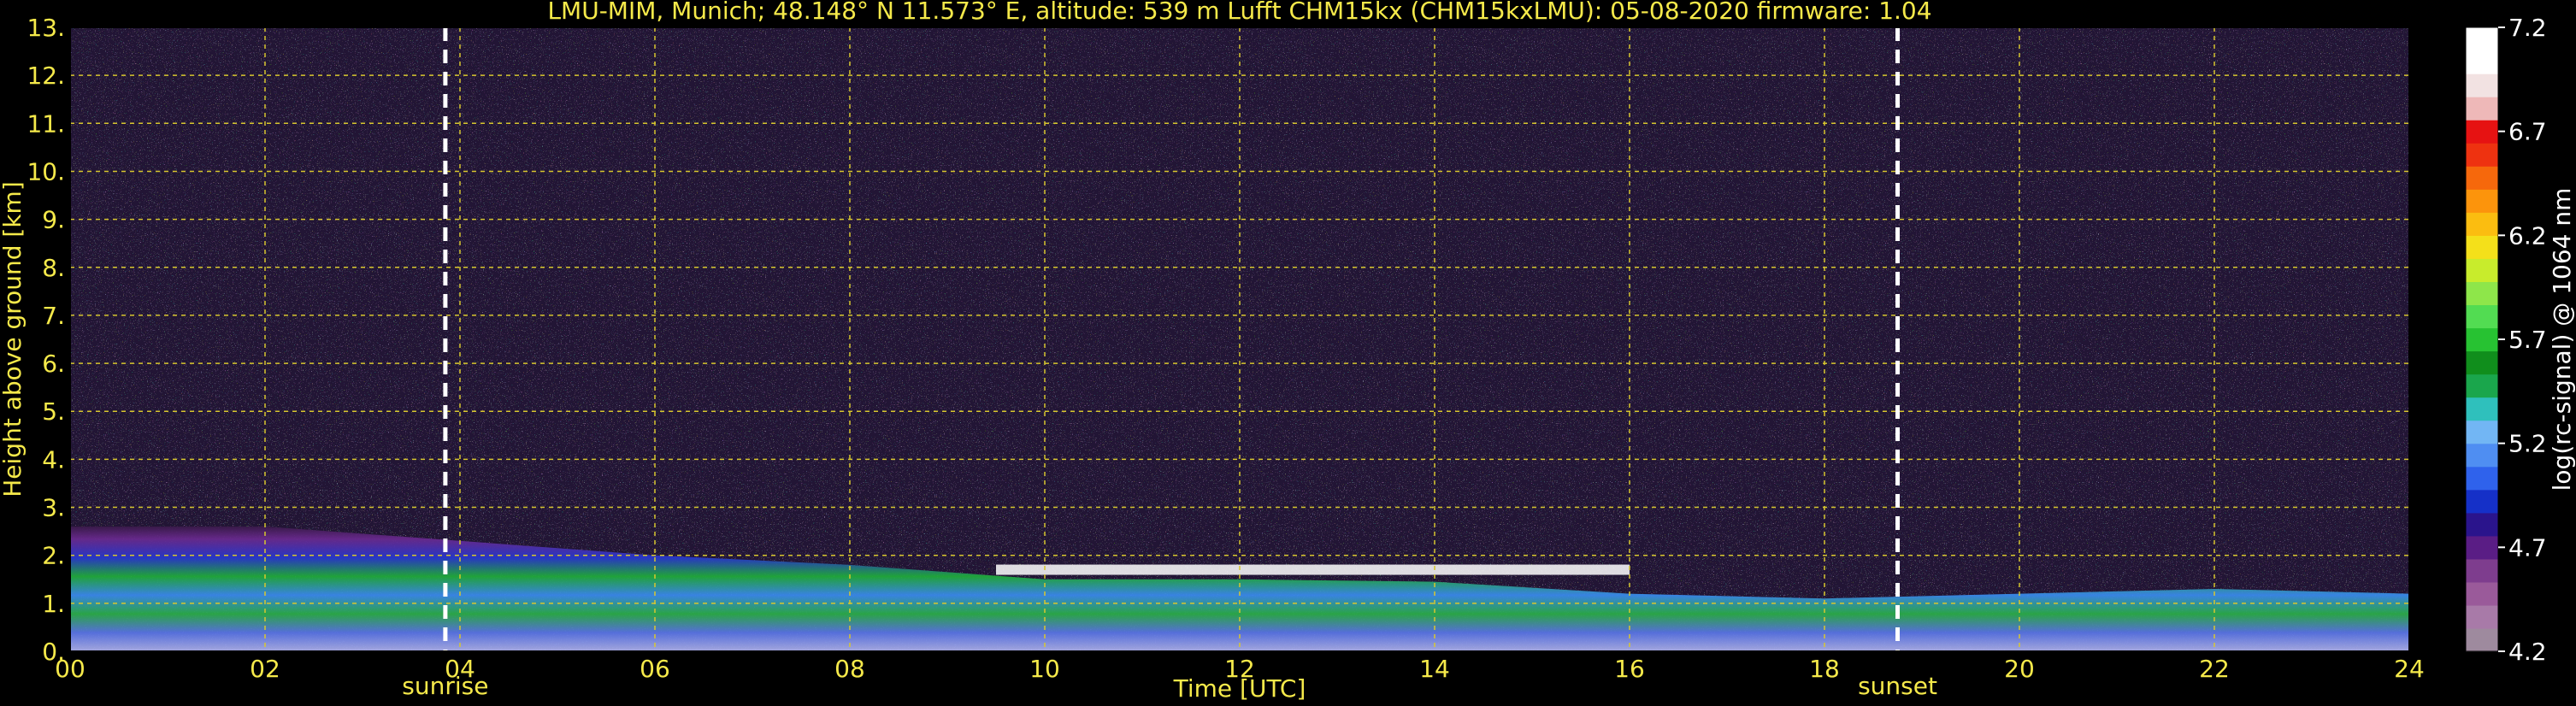 The width and height of the screenshot is (2576, 706). I want to click on colorbar-ticks: 4.2 4.7 5.2 5.7 6.2 6.7 7.2, so click(2522, 340).